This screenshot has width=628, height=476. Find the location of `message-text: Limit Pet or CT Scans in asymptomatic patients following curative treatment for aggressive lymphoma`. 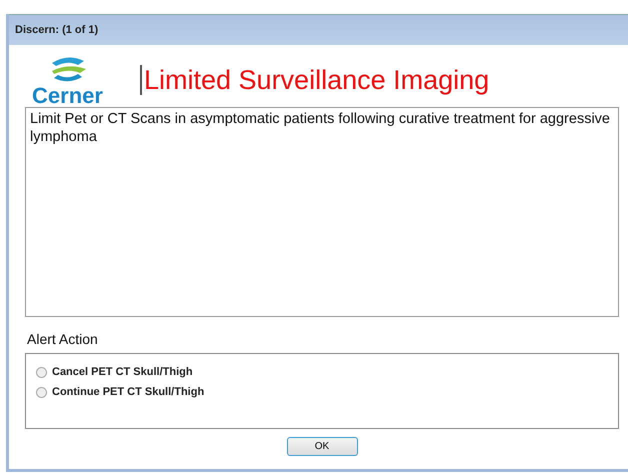

message-text: Limit Pet or CT Scans in asymptomatic patients following curative treatment for aggressive lymphoma is located at coordinates (320, 128).